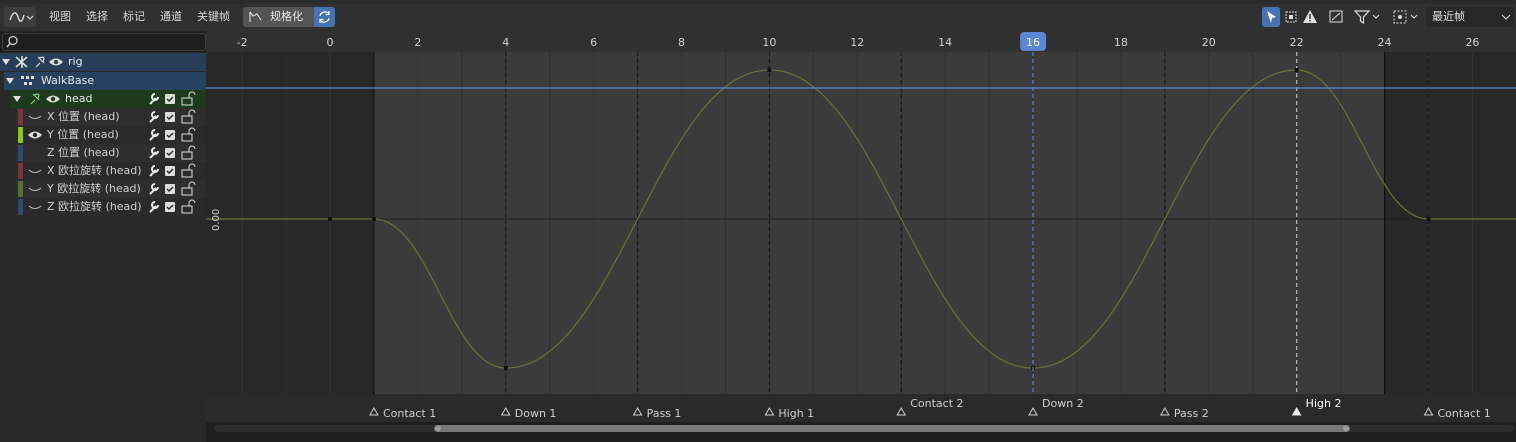  I want to click on channel-search-input, so click(104, 42).